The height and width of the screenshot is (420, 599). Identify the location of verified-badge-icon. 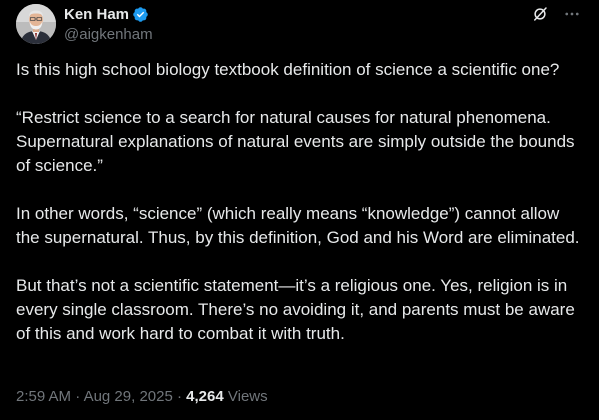
(140, 14).